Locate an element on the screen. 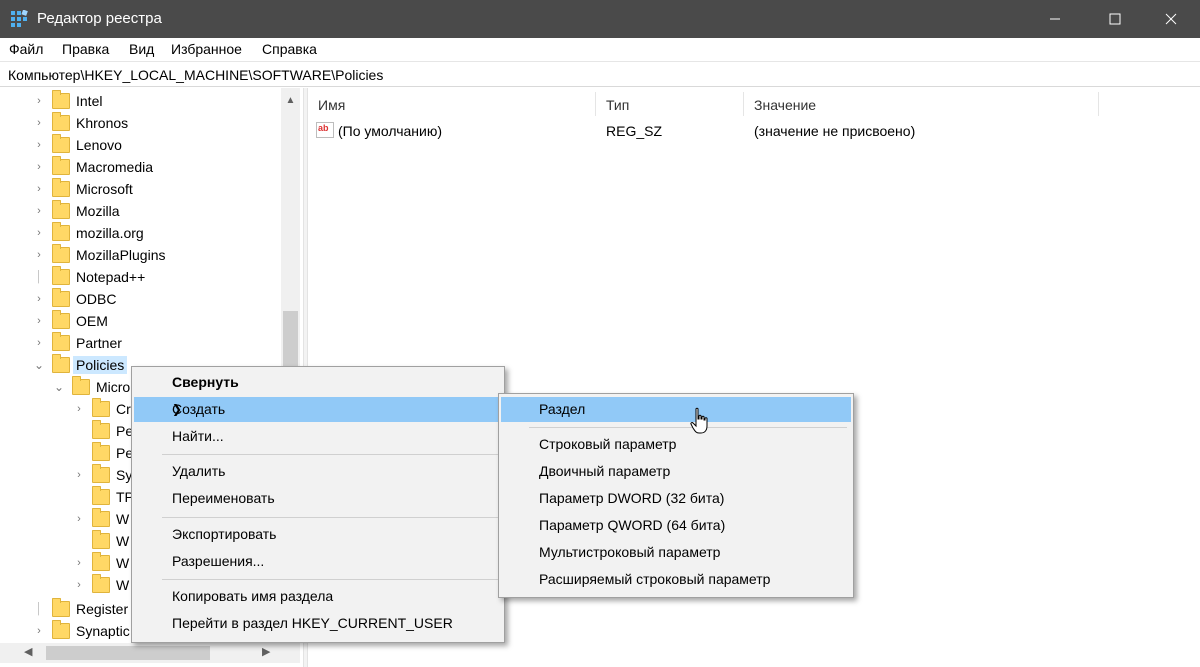 The image size is (1200, 667). menu-item-delete: Удалить is located at coordinates (318, 471).